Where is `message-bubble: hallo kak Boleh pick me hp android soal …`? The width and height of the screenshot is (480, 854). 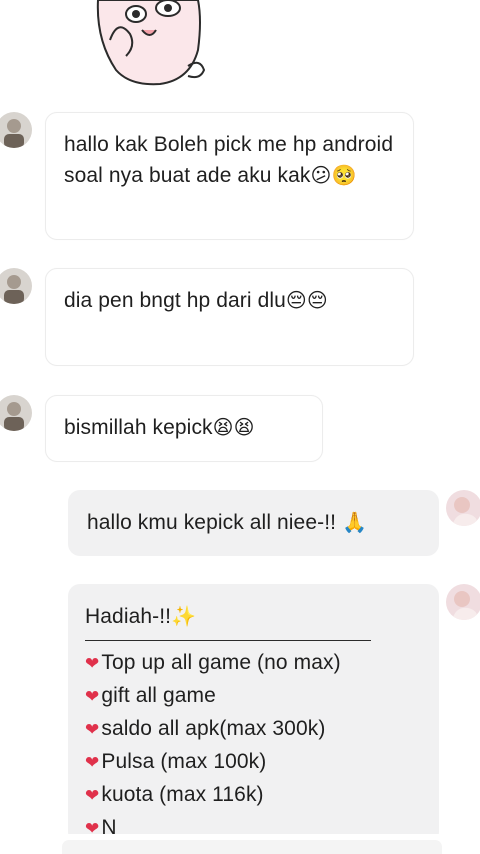
message-bubble: hallo kak Boleh pick me hp android soal … is located at coordinates (229, 176).